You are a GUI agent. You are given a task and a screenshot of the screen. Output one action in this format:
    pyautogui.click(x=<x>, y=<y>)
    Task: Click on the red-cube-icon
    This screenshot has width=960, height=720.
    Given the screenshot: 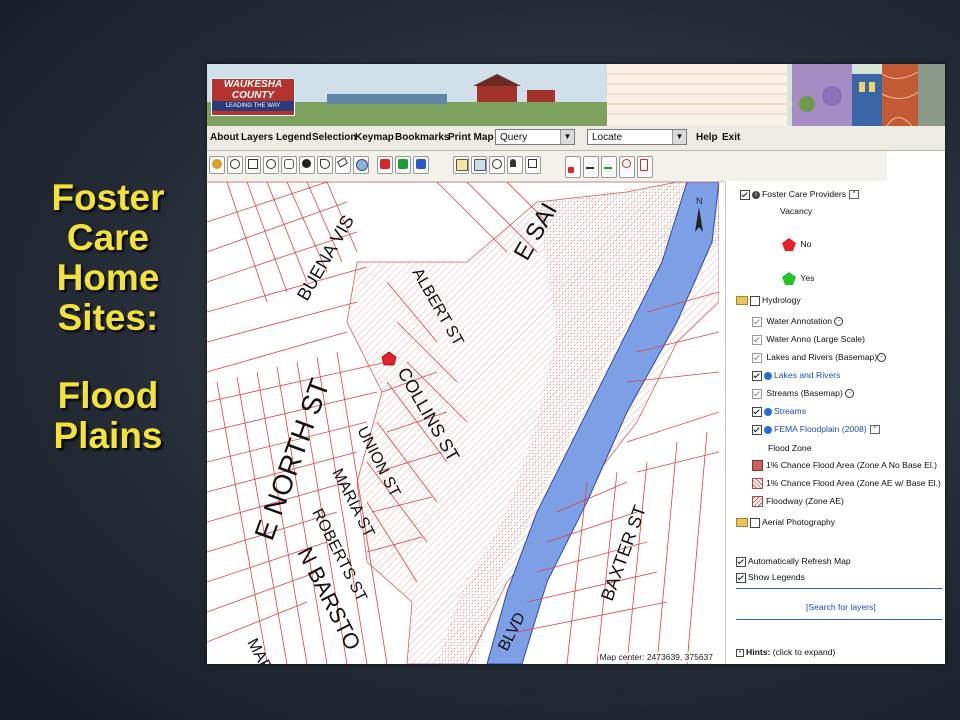 What is the action you would take?
    pyautogui.click(x=385, y=165)
    